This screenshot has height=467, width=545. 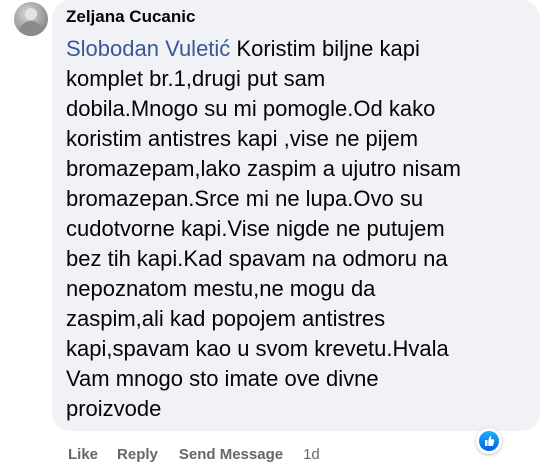 I want to click on like-reaction-icon, so click(x=489, y=441).